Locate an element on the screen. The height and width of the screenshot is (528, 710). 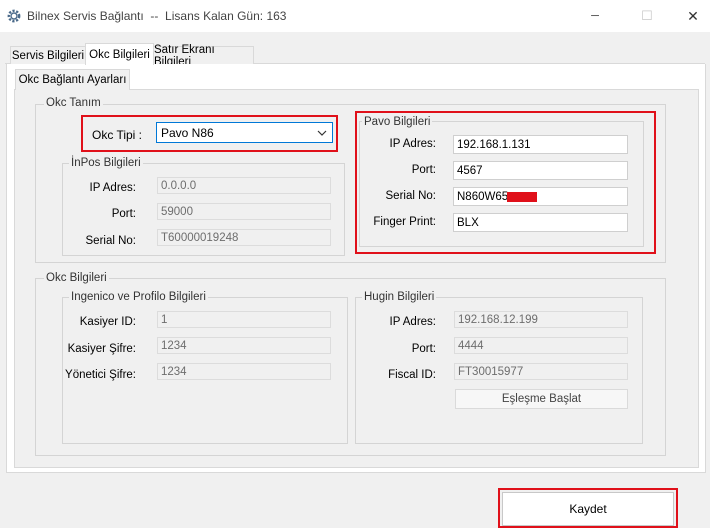
inpos-serial-label: Serial No: is located at coordinates (111, 241).